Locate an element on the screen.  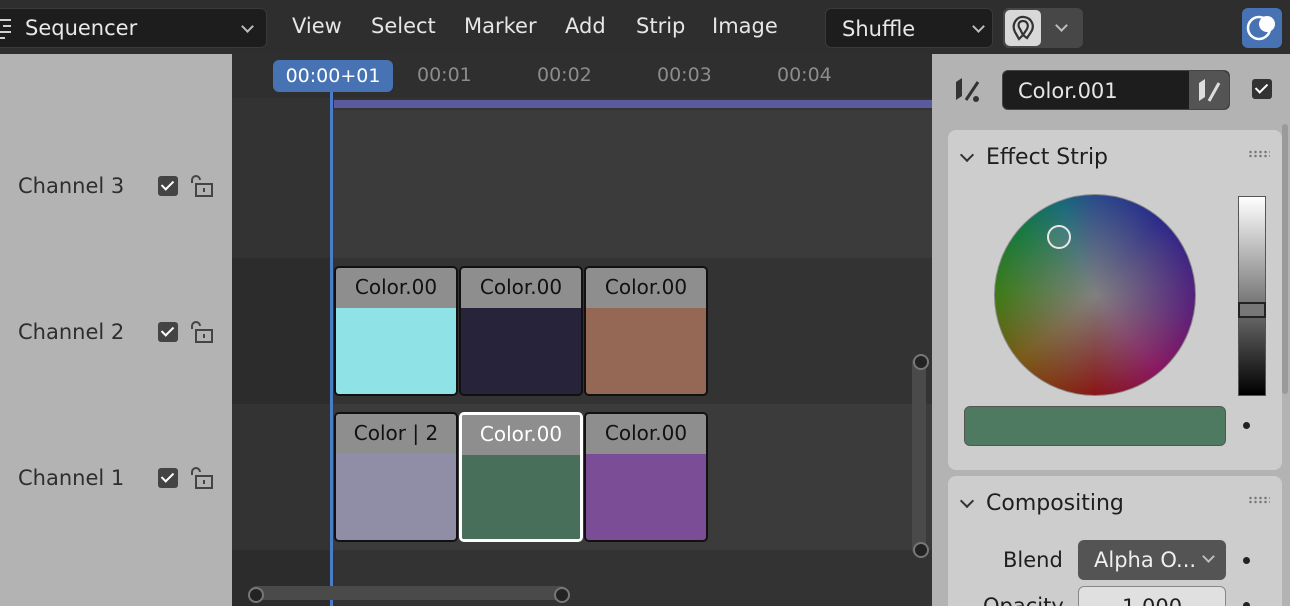
overlay-toggle-button is located at coordinates (1262, 28).